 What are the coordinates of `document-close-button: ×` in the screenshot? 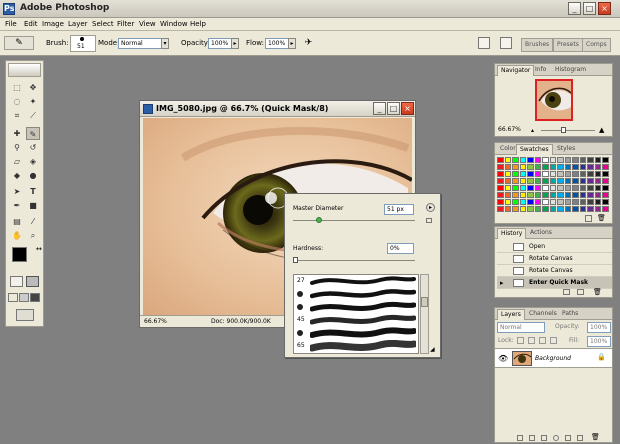 It's located at (407, 108).